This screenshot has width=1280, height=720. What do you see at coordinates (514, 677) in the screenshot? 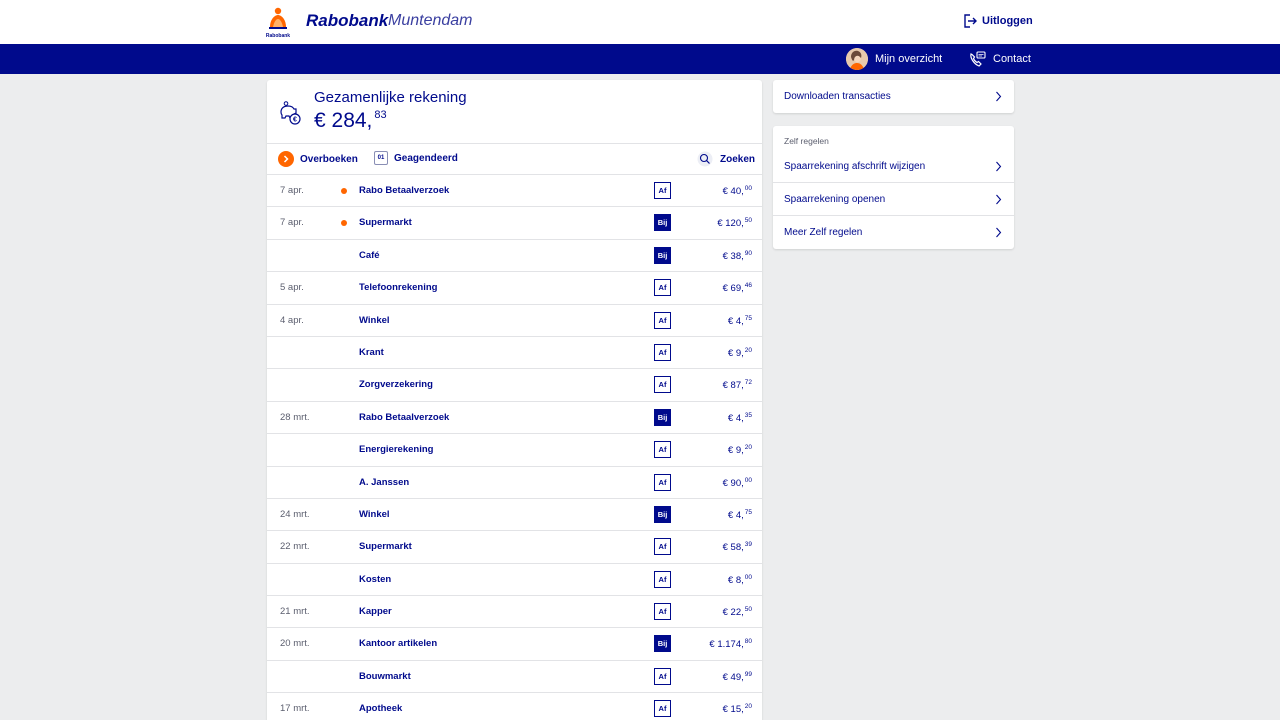
I see `transaction-row: Bouwmarkt Af € 49,99` at bounding box center [514, 677].